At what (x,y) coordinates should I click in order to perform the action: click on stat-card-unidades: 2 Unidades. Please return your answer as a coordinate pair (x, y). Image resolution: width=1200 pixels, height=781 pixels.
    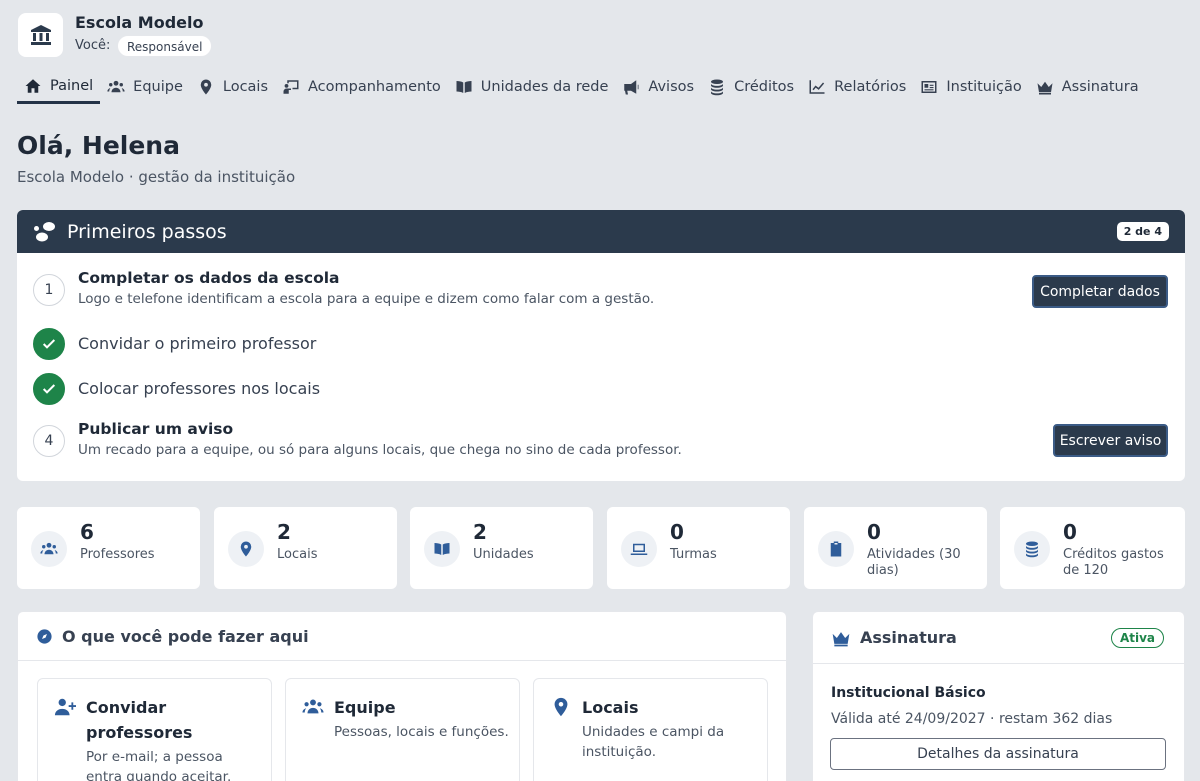
    Looking at the image, I should click on (501, 548).